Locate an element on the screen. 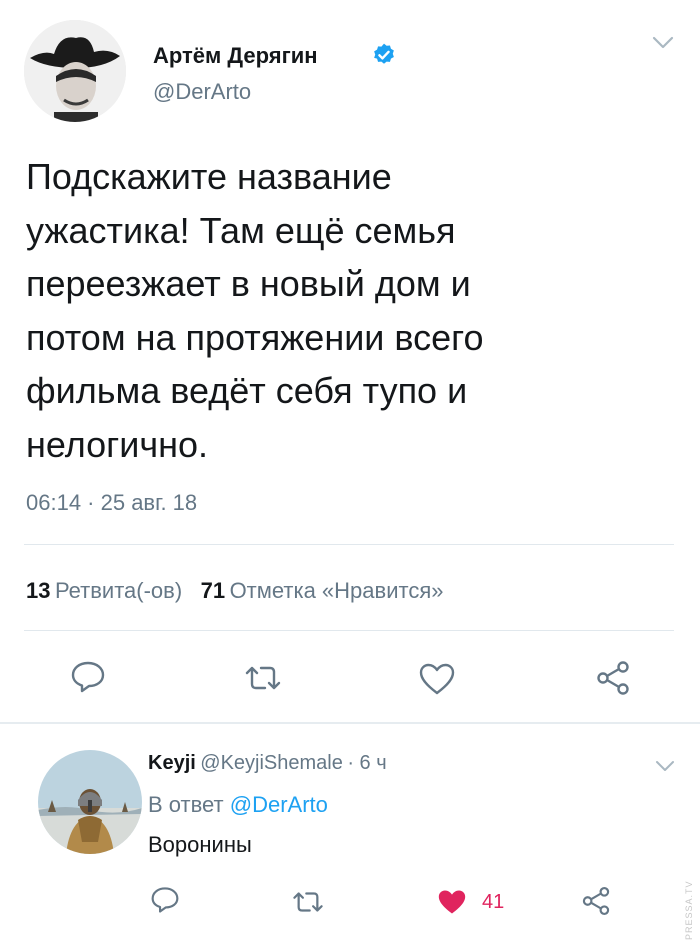  author-avatar-image is located at coordinates (75, 71).